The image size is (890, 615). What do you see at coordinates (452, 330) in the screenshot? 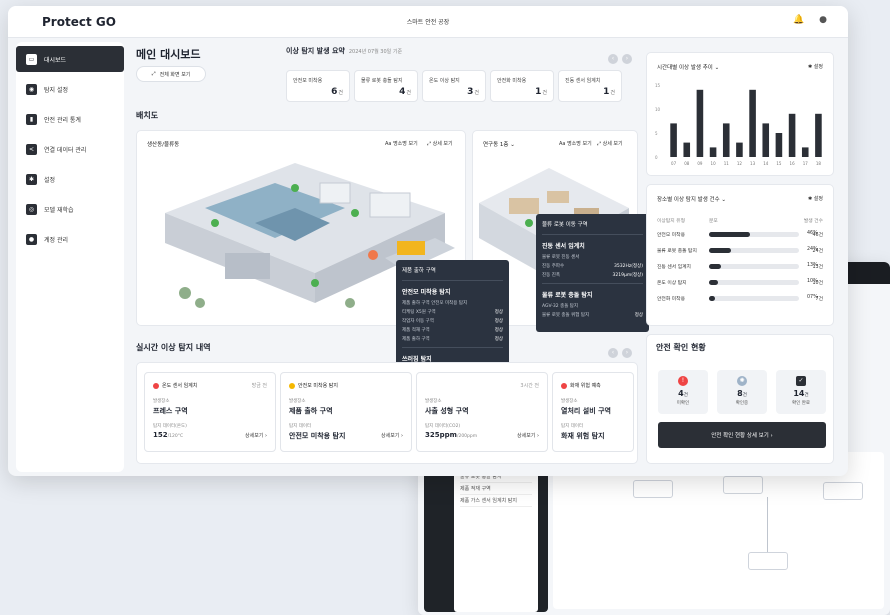
I see `tooltip-row: 제품 적재 구역 정상` at bounding box center [452, 330].